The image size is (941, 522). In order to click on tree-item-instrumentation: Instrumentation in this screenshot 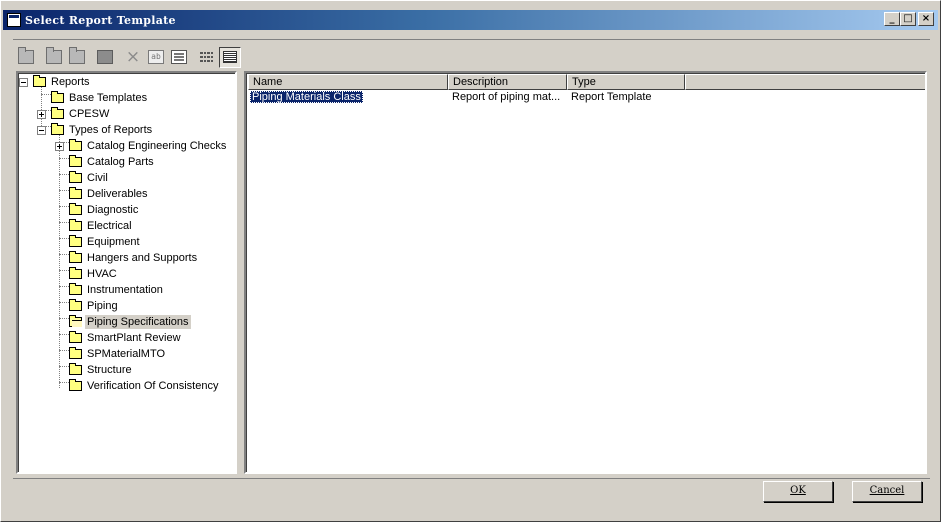, I will do `click(117, 290)`.